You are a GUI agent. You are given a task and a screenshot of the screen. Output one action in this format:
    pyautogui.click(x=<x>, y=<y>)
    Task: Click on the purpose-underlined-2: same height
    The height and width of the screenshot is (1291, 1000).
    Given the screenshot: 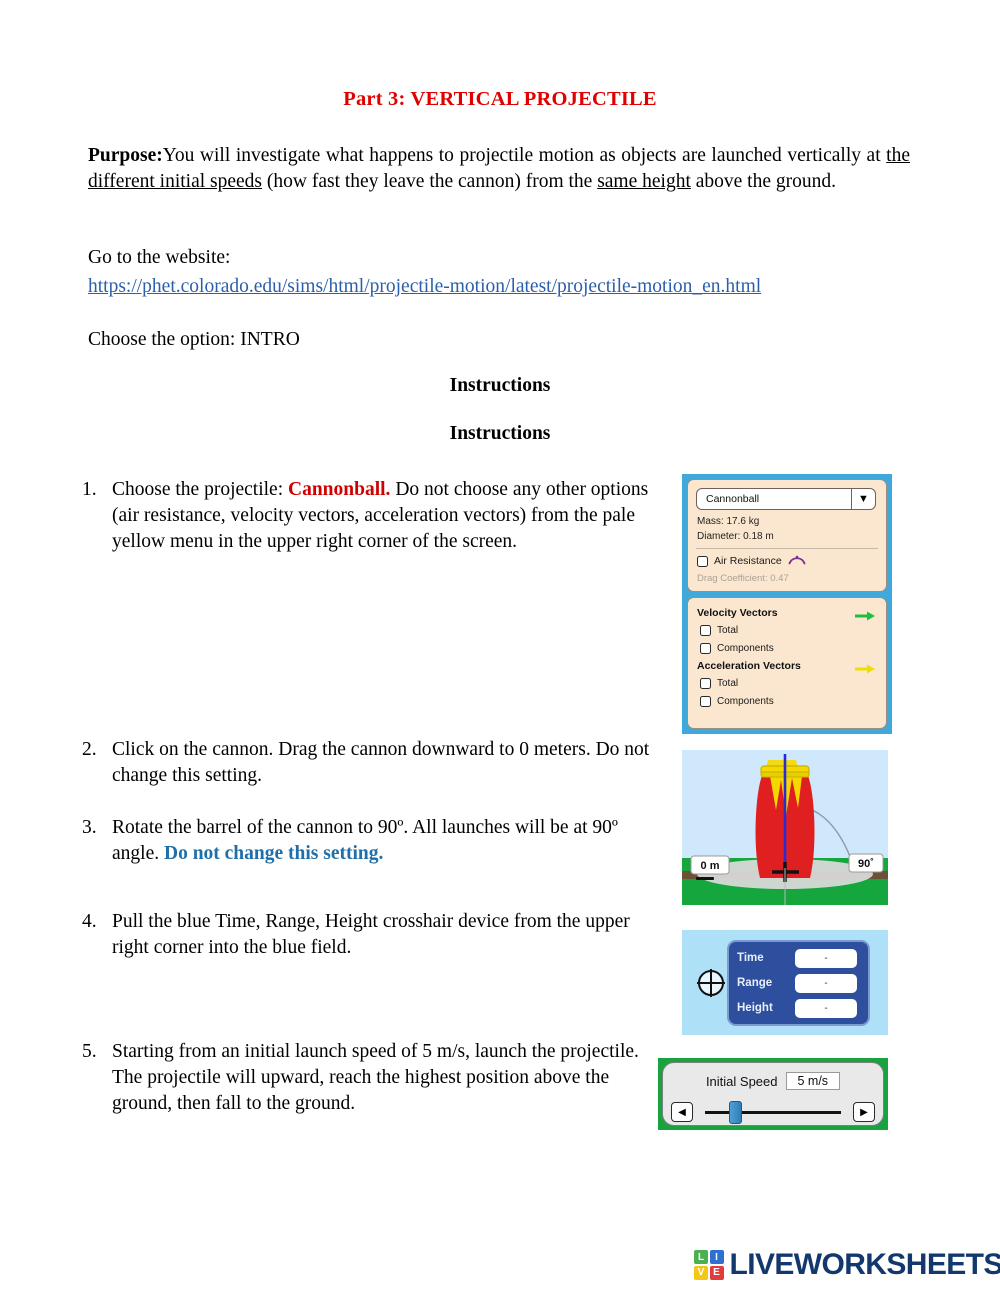 What is the action you would take?
    pyautogui.click(x=644, y=181)
    